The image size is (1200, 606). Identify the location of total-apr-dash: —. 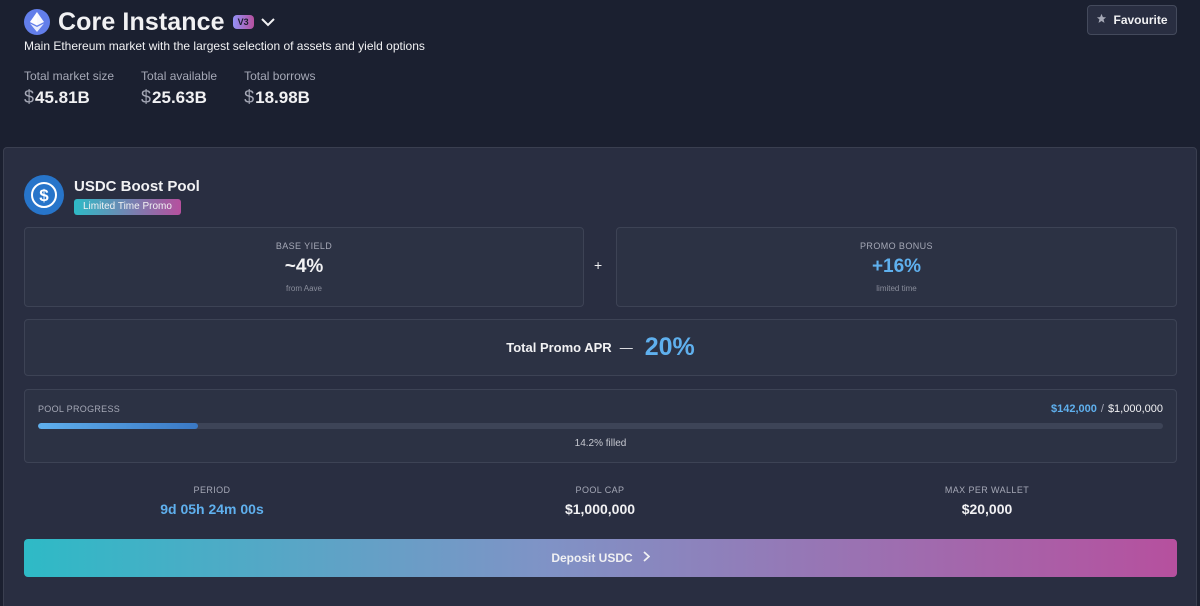
(626, 347).